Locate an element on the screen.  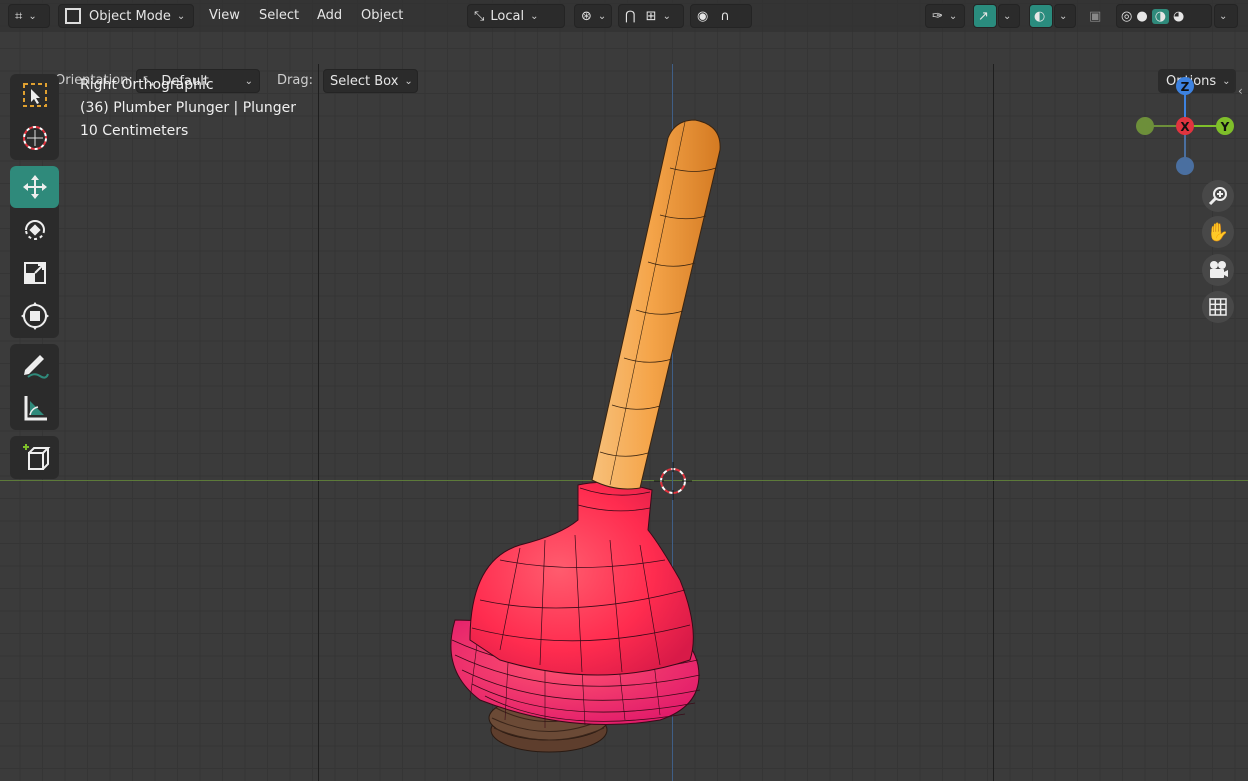
xray-toggle: ▣ is located at coordinates (1097, 16).